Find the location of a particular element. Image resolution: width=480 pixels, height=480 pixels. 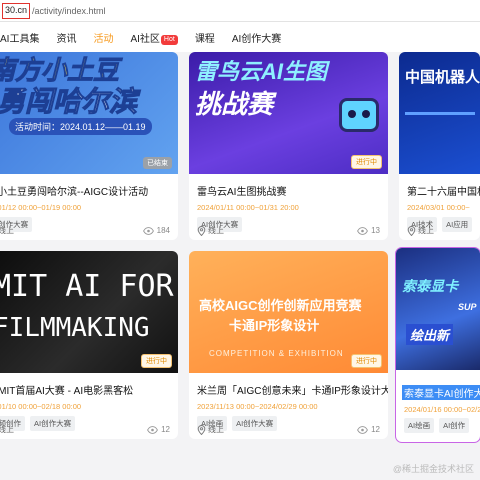

card-date: 2023/11/13 00:00~2024/02/29 00:00 is located at coordinates (257, 406).